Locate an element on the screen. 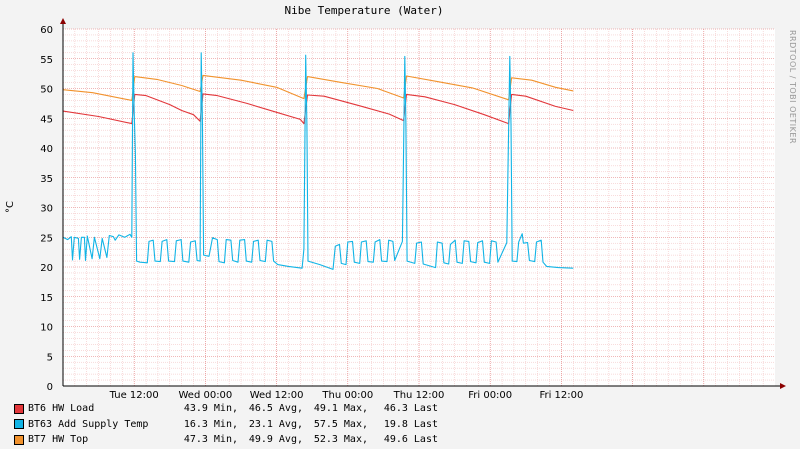 This screenshot has width=800, height=449. y-axis-ticks: 0 5 10 15 20 25 30 35 40 45 50 55 60 is located at coordinates (46, 209).